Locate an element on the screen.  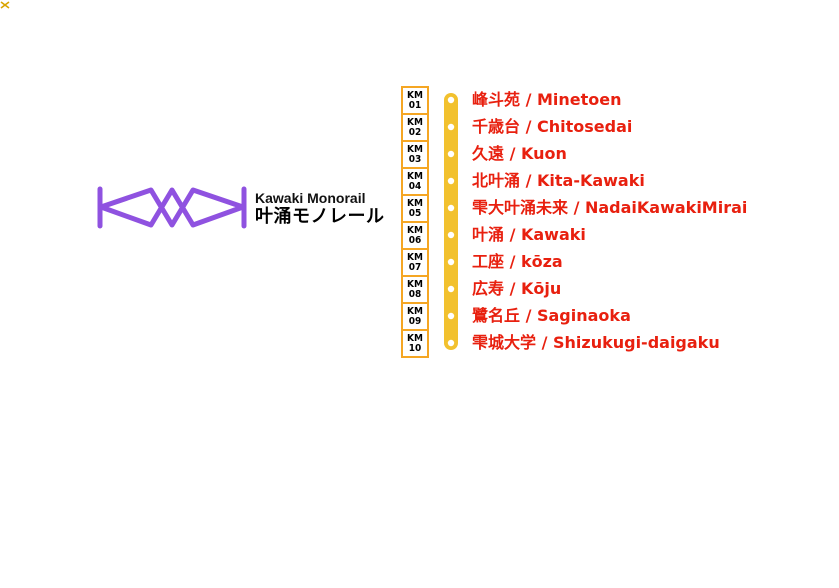
station-code-number: 03 is located at coordinates (415, 159).